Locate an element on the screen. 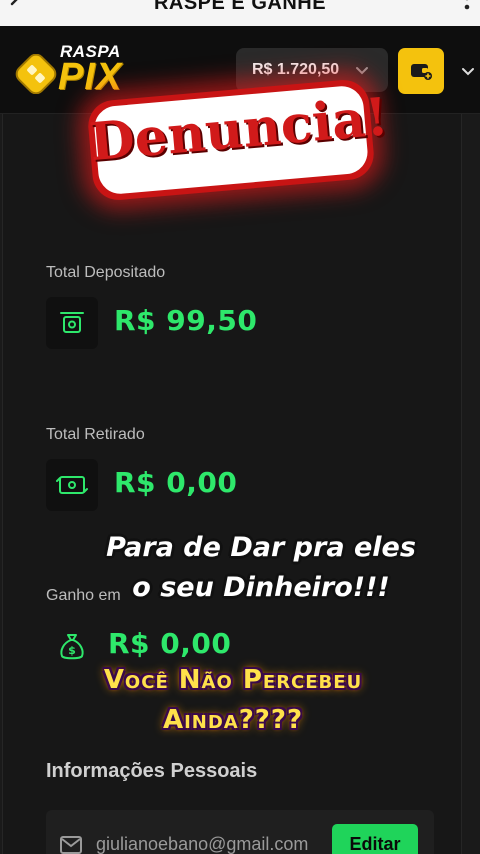 This screenshot has width=480, height=854. caption-stop-giving-money: Para de Dar pra eles o seu Dinheiro!!! is located at coordinates (261, 568).